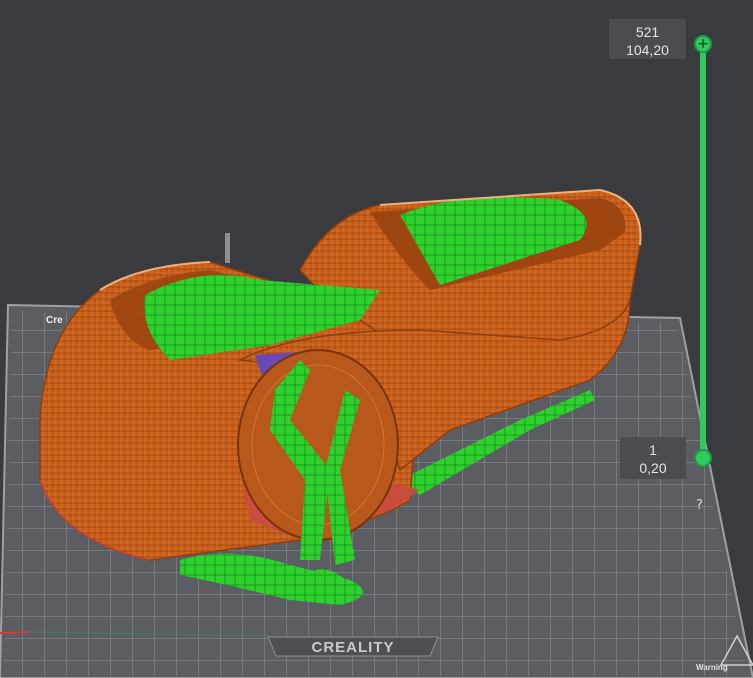  I want to click on bed-corner-label: Cre, so click(54, 320).